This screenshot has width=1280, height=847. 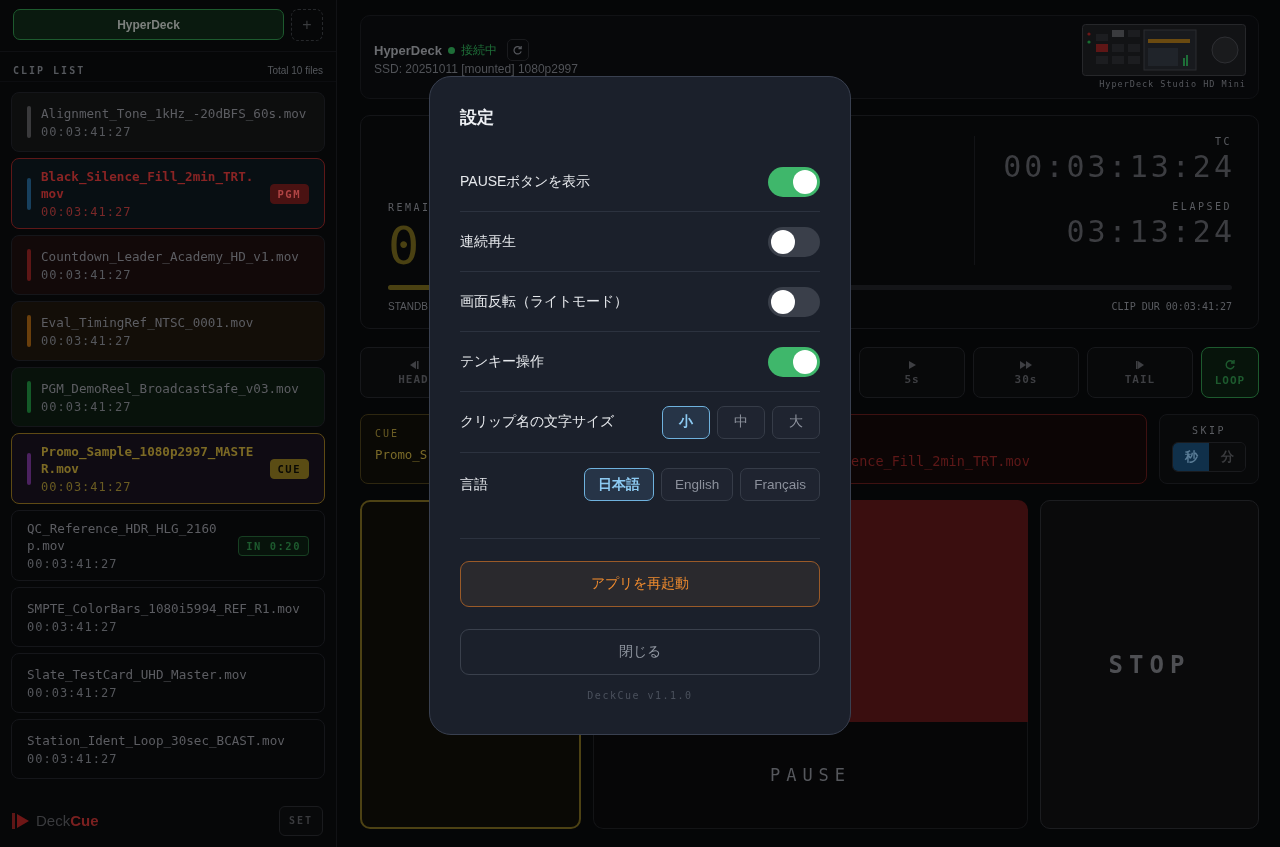 What do you see at coordinates (544, 301) in the screenshot?
I see `setting-label: 画面反転（ライトモード）` at bounding box center [544, 301].